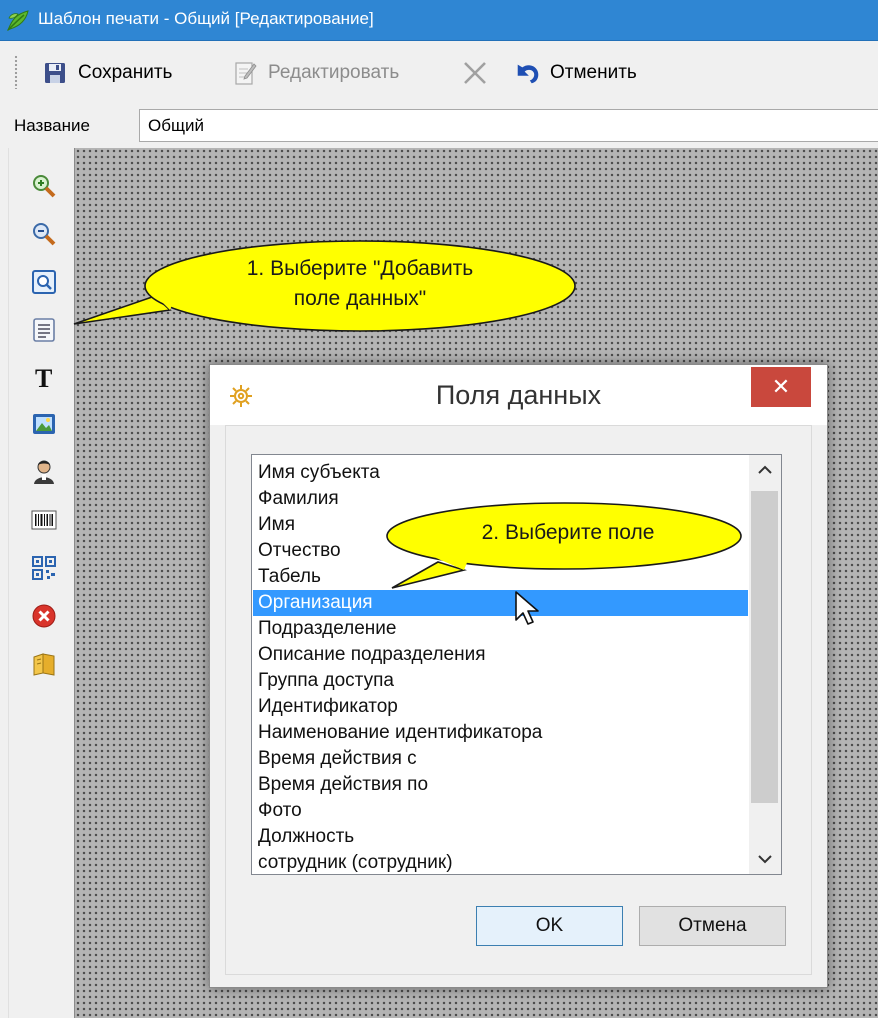 The height and width of the screenshot is (1018, 878). I want to click on ok-button: OK, so click(549, 926).